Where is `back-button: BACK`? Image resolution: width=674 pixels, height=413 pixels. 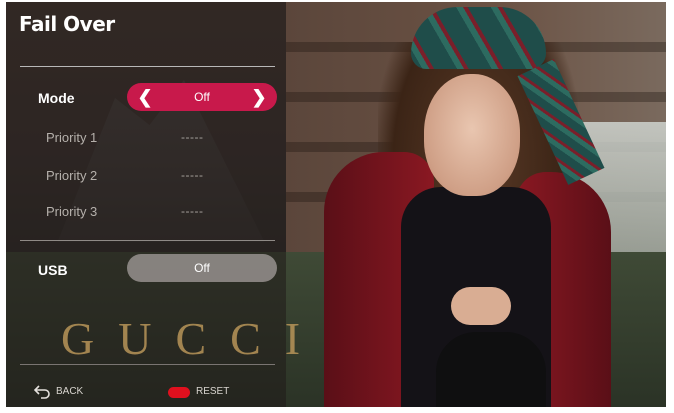 back-button: BACK is located at coordinates (69, 391).